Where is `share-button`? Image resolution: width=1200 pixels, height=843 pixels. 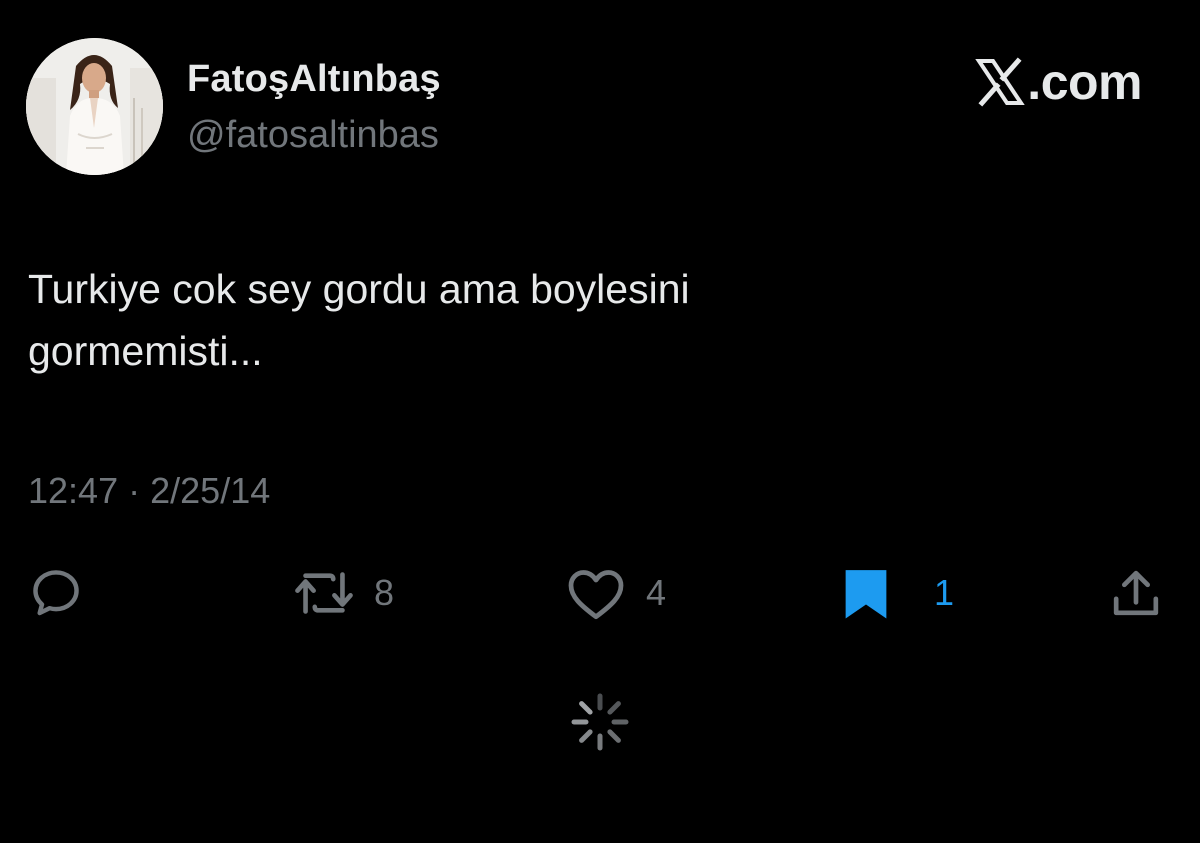
share-button is located at coordinates (1136, 593).